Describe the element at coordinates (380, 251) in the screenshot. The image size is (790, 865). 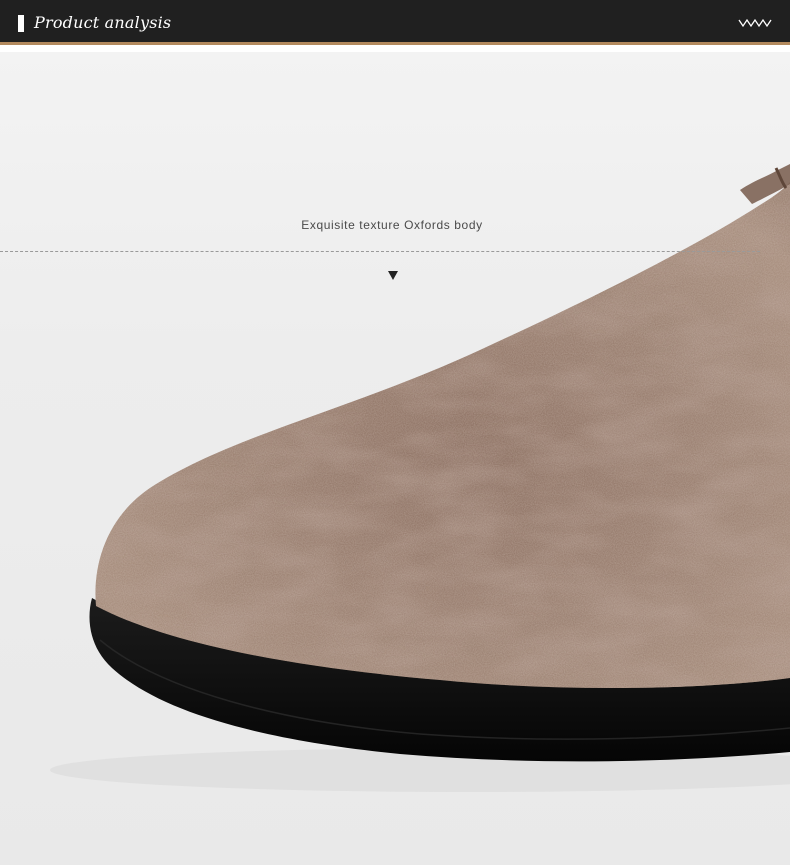
I see `caption-divider` at that location.